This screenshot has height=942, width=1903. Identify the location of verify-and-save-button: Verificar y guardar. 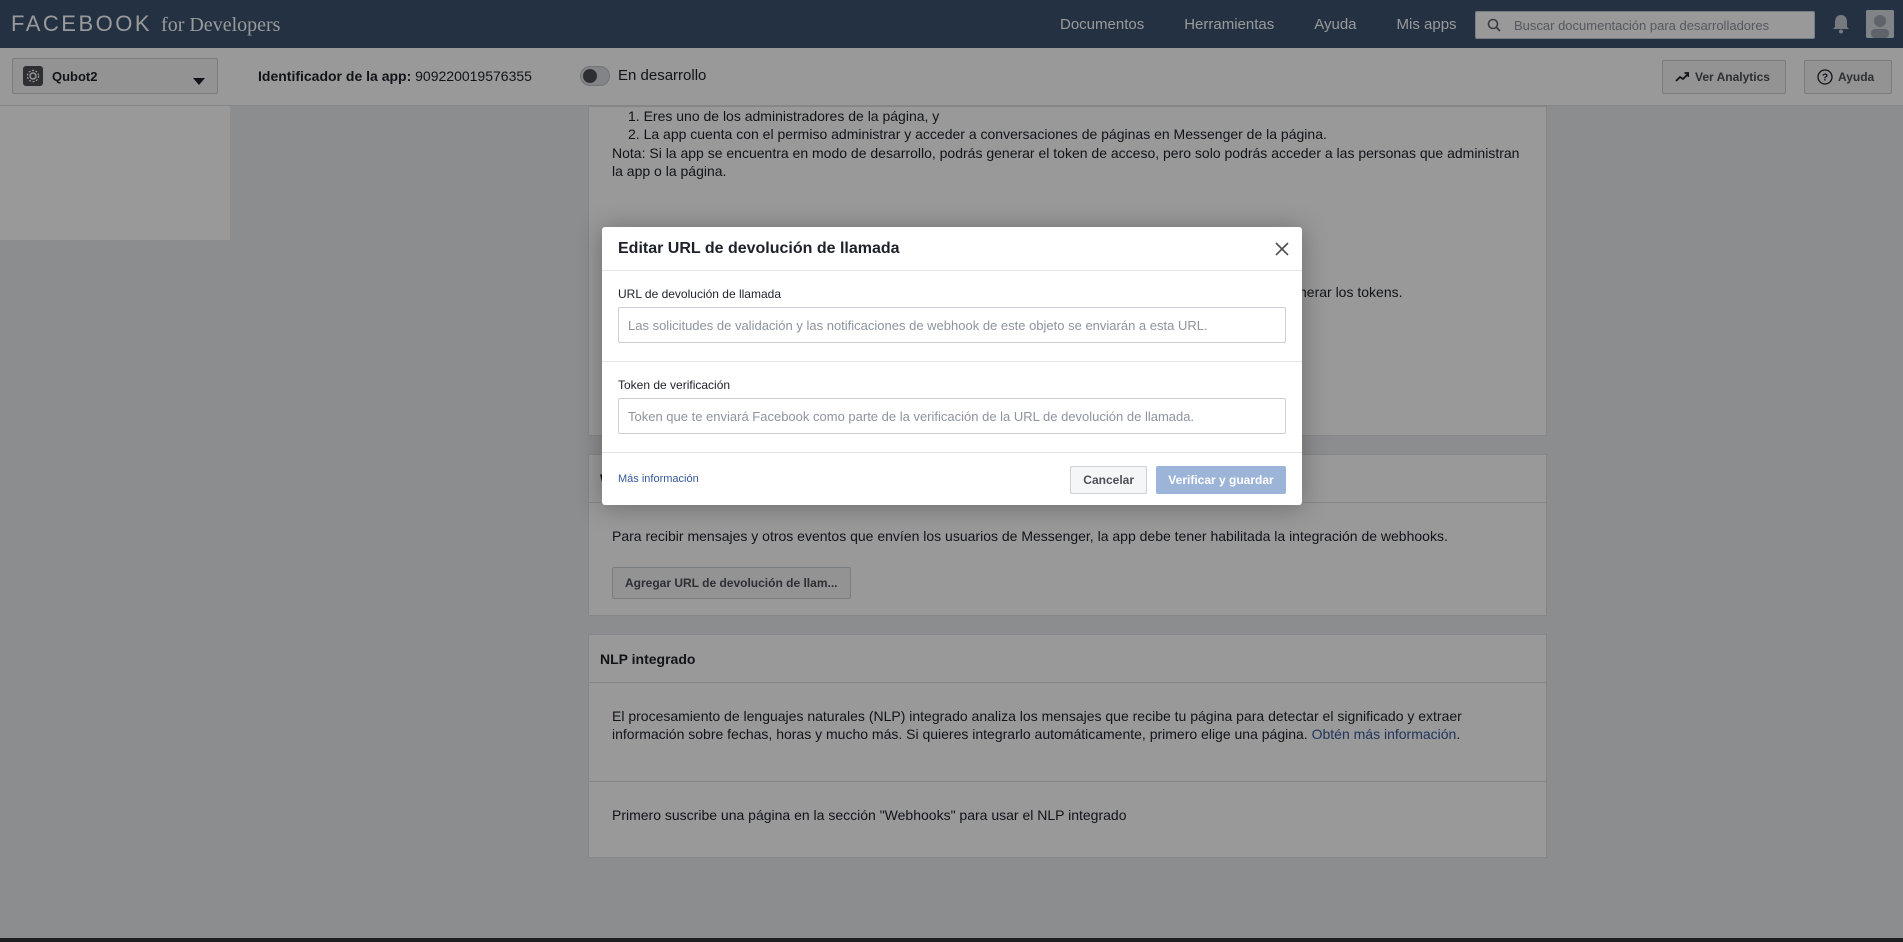
(1221, 480).